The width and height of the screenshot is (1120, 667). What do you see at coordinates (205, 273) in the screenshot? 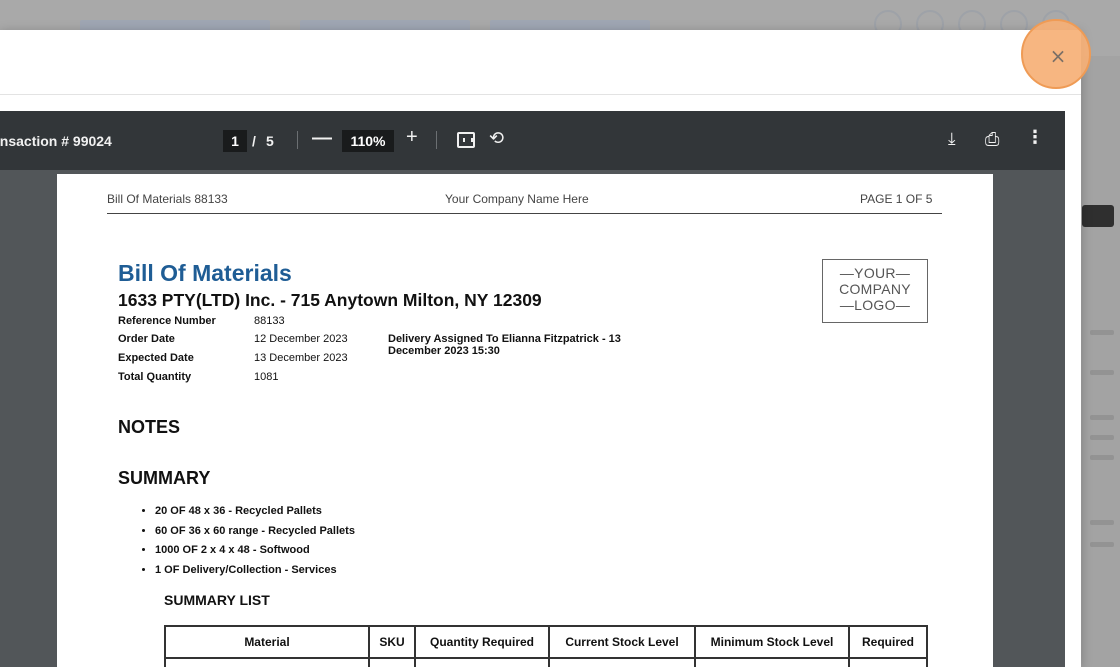
I see `document-heading: Bill Of Materials` at bounding box center [205, 273].